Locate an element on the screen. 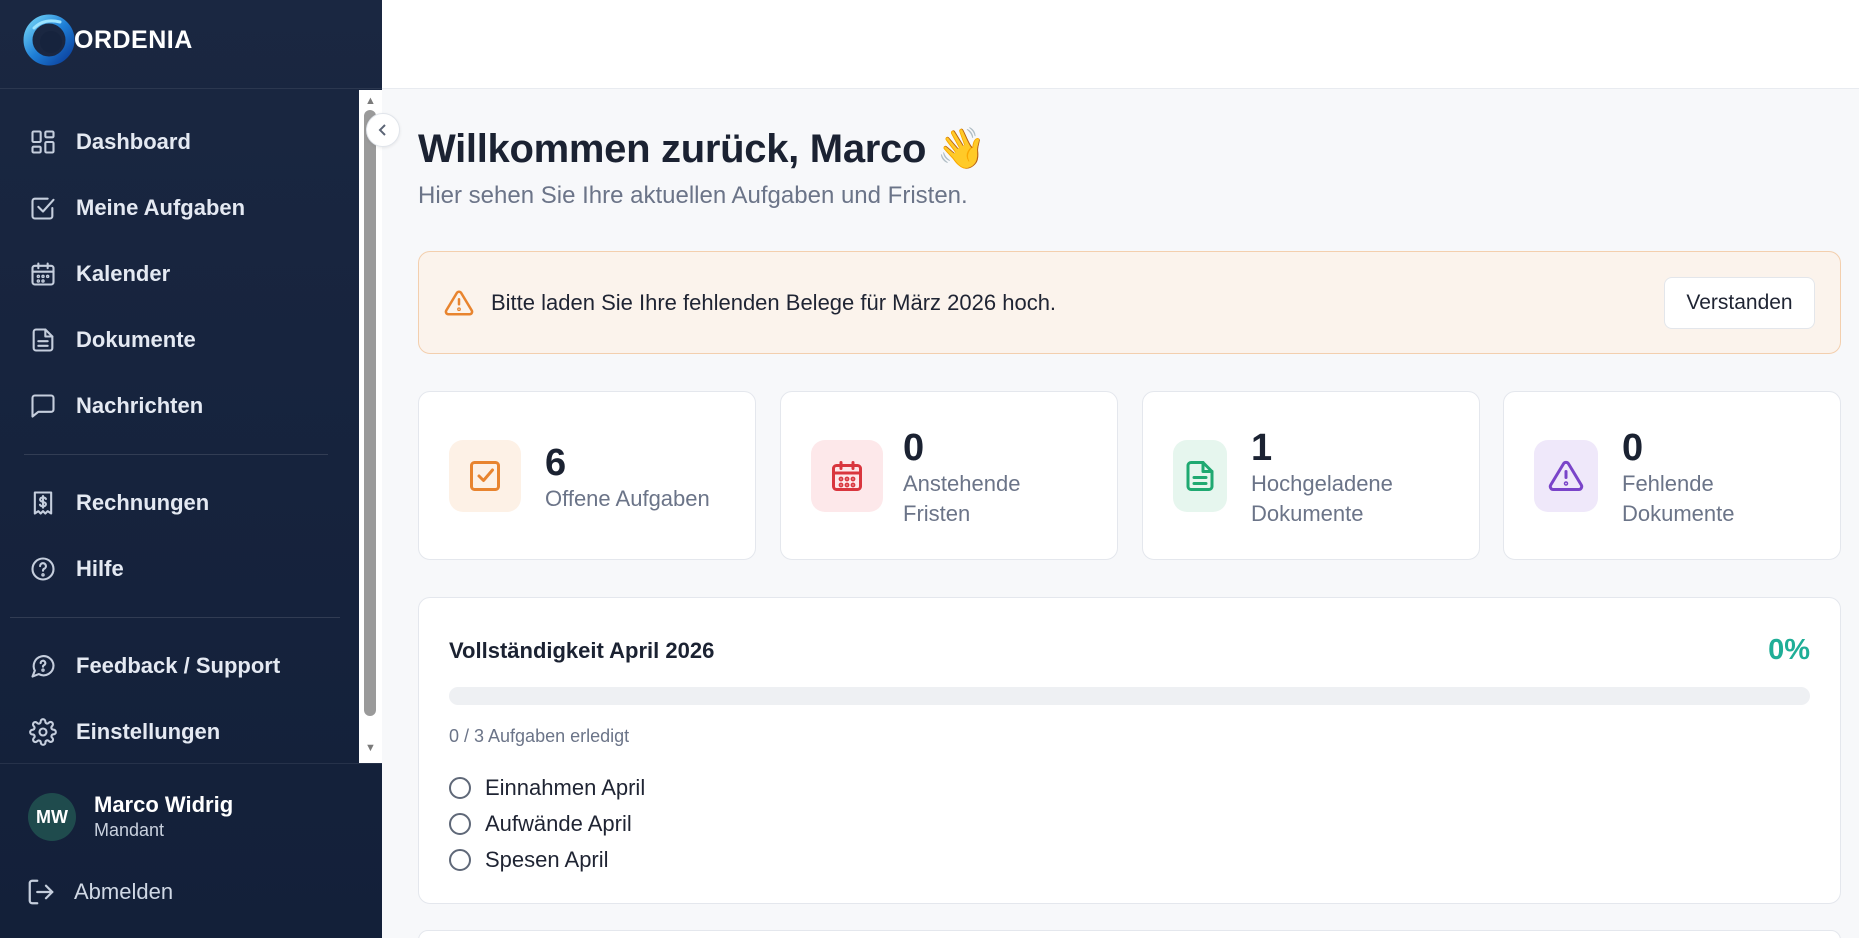 The height and width of the screenshot is (938, 1859). stat-card-missing-documents: 0 Fehlende Dokumente is located at coordinates (1672, 475).